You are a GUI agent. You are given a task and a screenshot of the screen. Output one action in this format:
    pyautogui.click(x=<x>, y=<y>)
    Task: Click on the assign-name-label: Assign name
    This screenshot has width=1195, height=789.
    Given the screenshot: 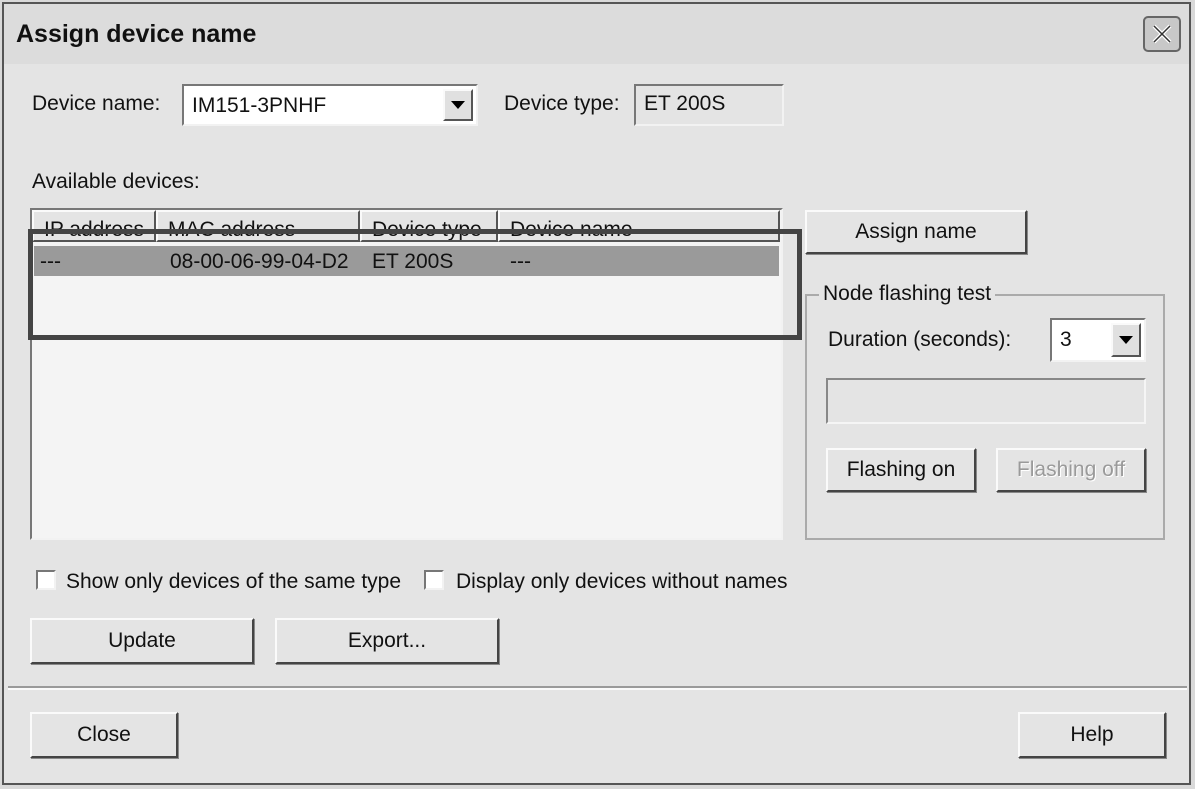 What is the action you would take?
    pyautogui.click(x=916, y=231)
    